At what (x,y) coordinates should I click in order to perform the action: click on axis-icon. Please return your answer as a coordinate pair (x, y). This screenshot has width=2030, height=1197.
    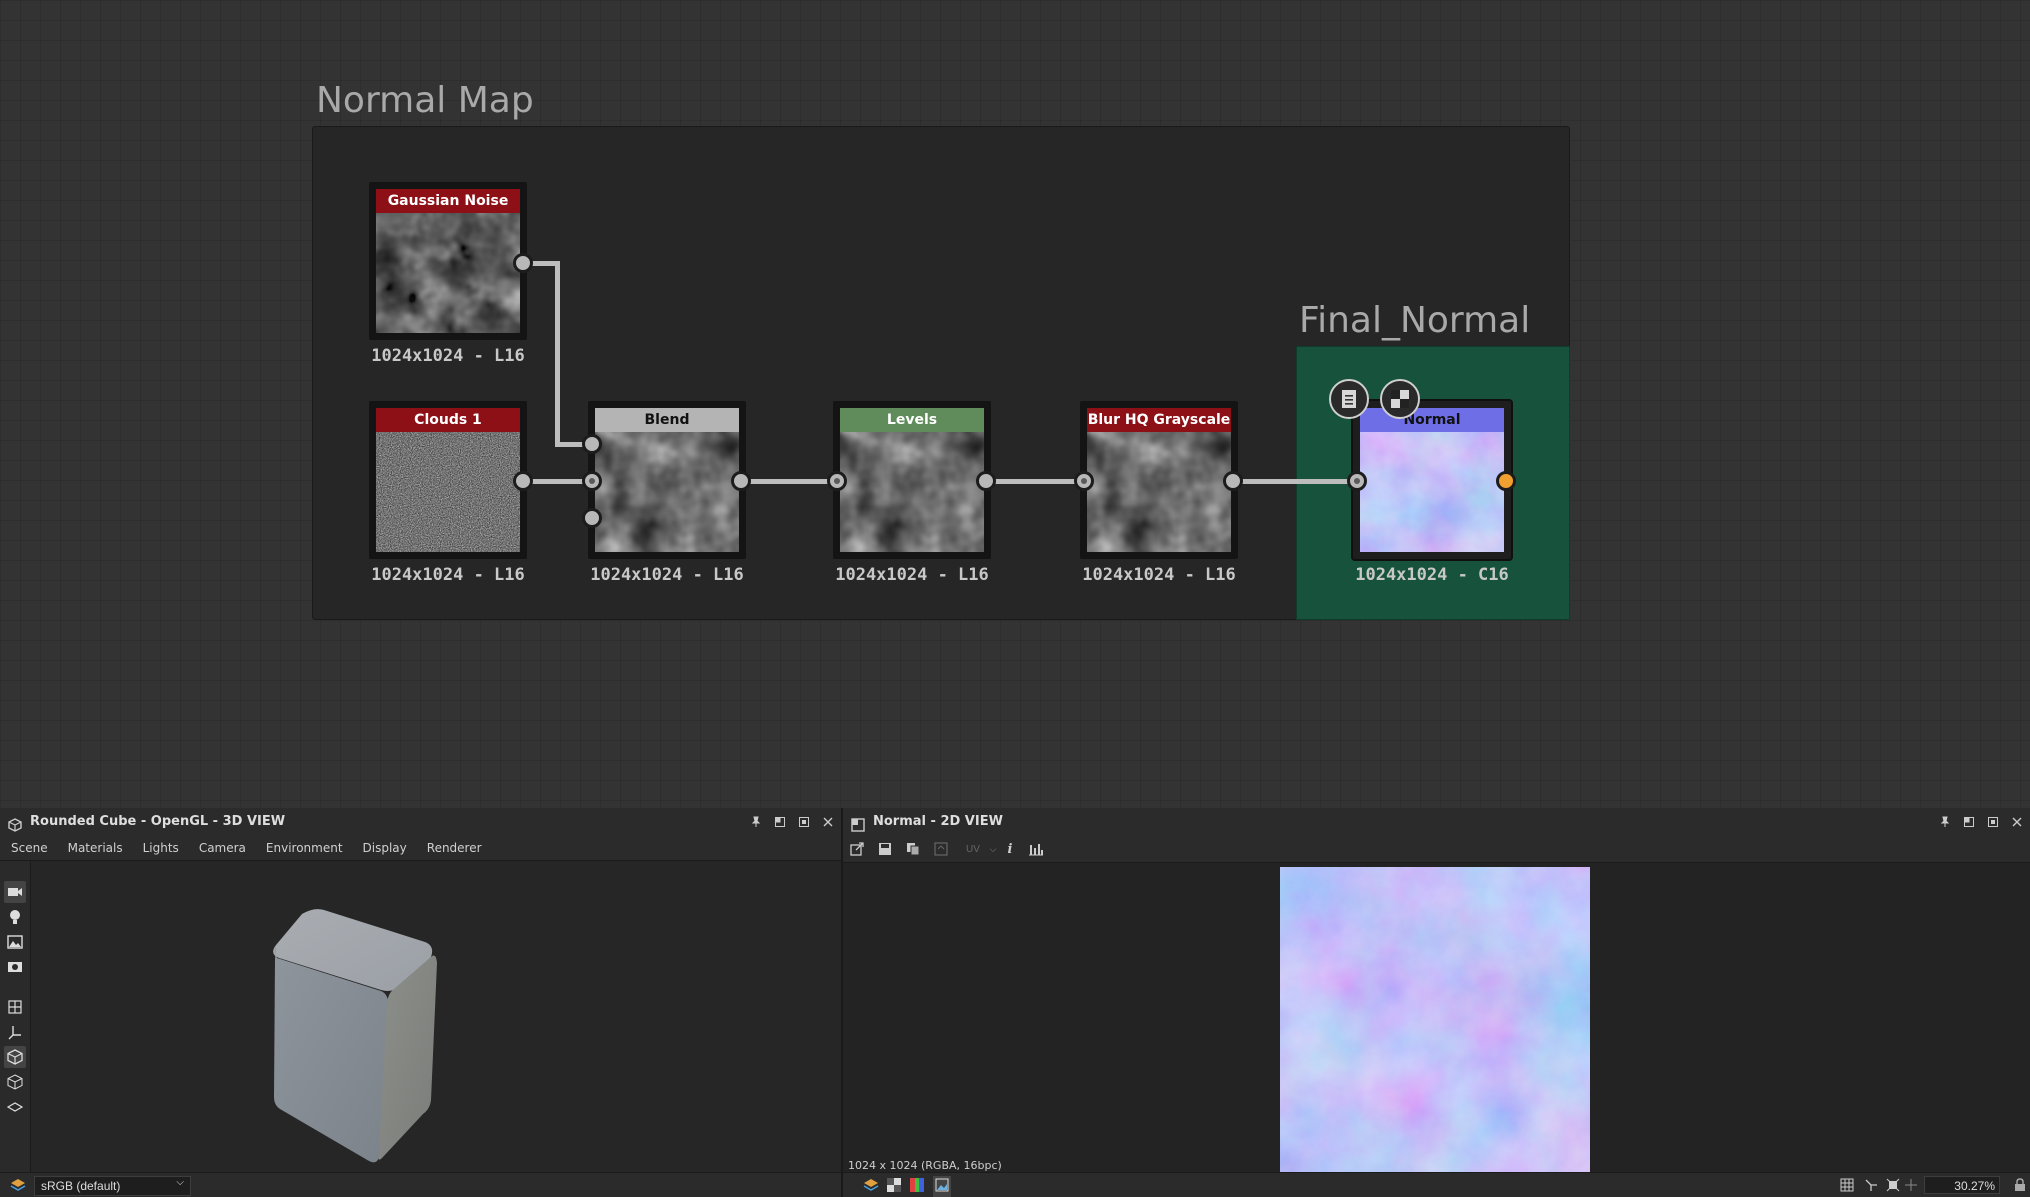
    Looking at the image, I should click on (15, 1032).